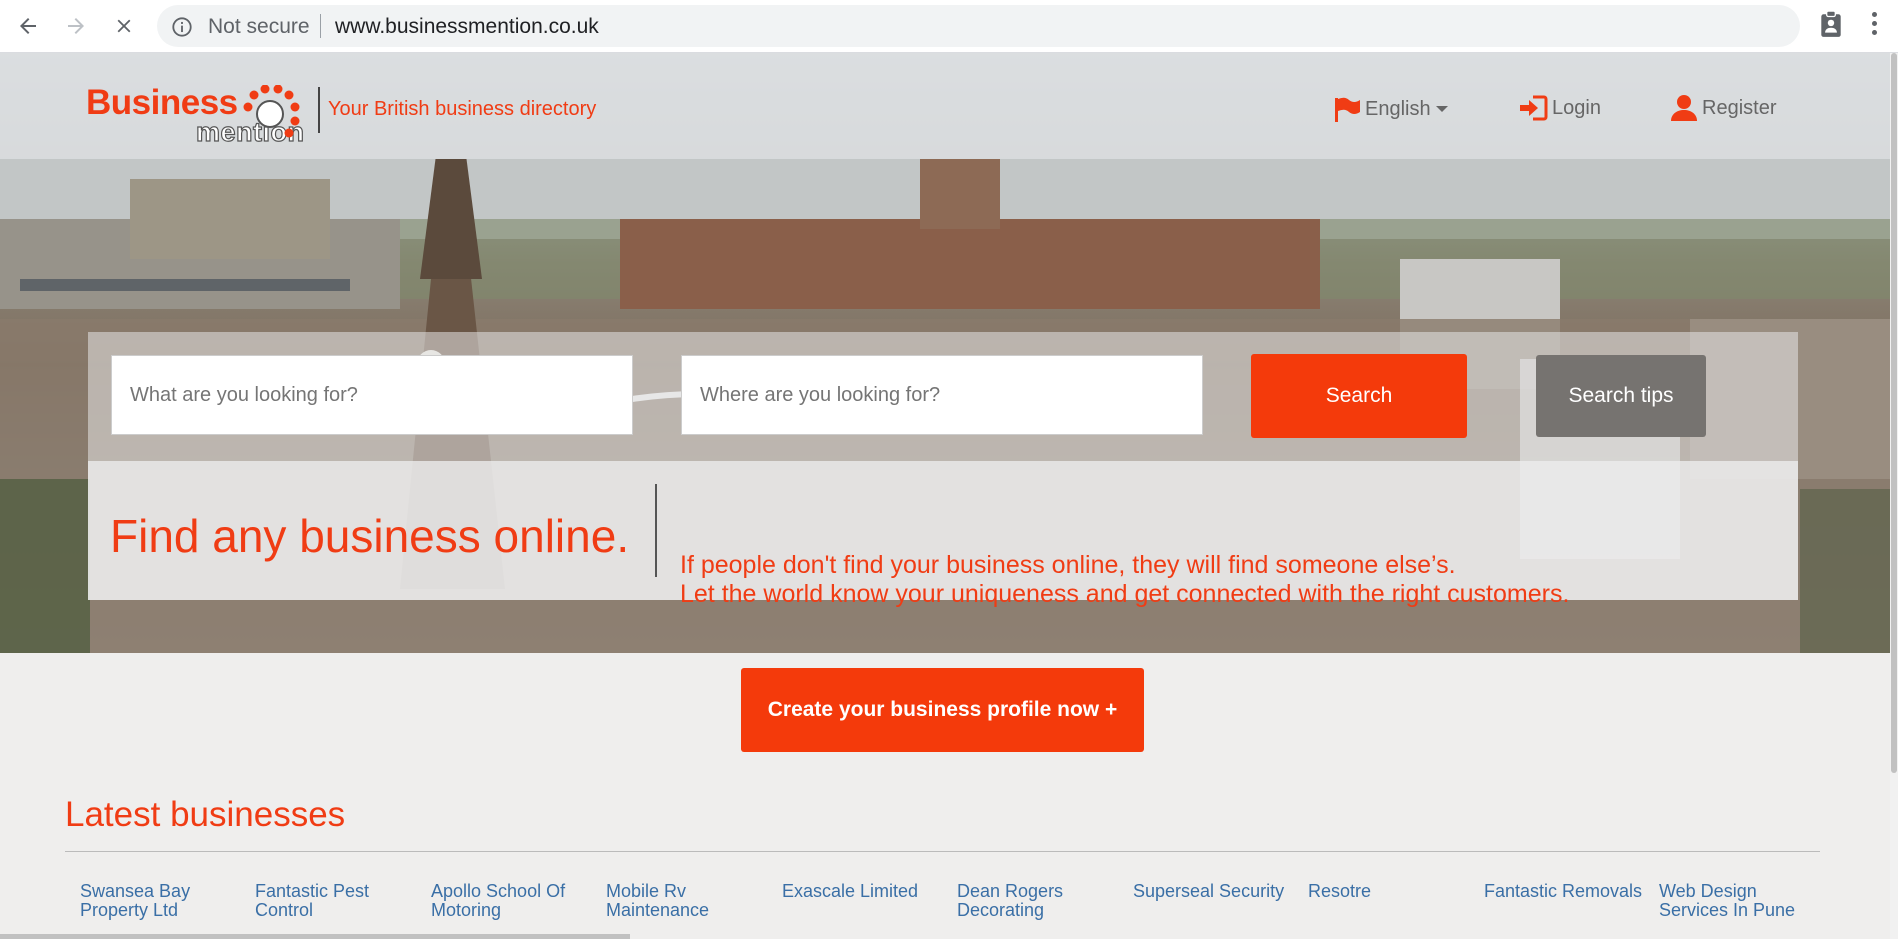  What do you see at coordinates (1744, 901) in the screenshot?
I see `business-link: Web Design Services In Pune` at bounding box center [1744, 901].